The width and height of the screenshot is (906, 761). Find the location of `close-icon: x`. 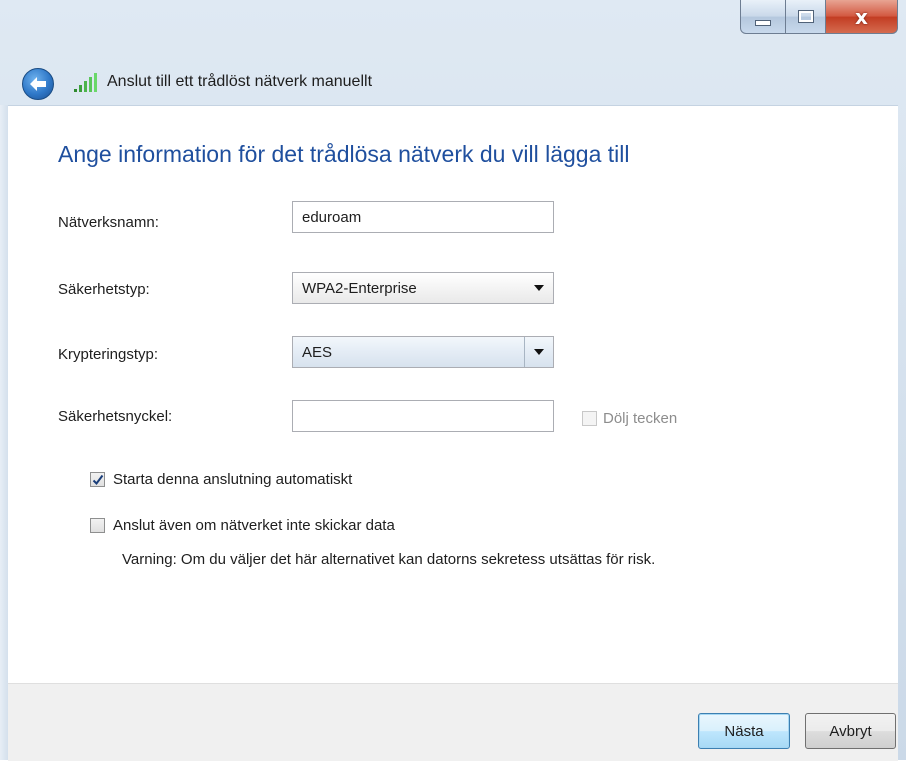

close-icon: x is located at coordinates (861, 16).